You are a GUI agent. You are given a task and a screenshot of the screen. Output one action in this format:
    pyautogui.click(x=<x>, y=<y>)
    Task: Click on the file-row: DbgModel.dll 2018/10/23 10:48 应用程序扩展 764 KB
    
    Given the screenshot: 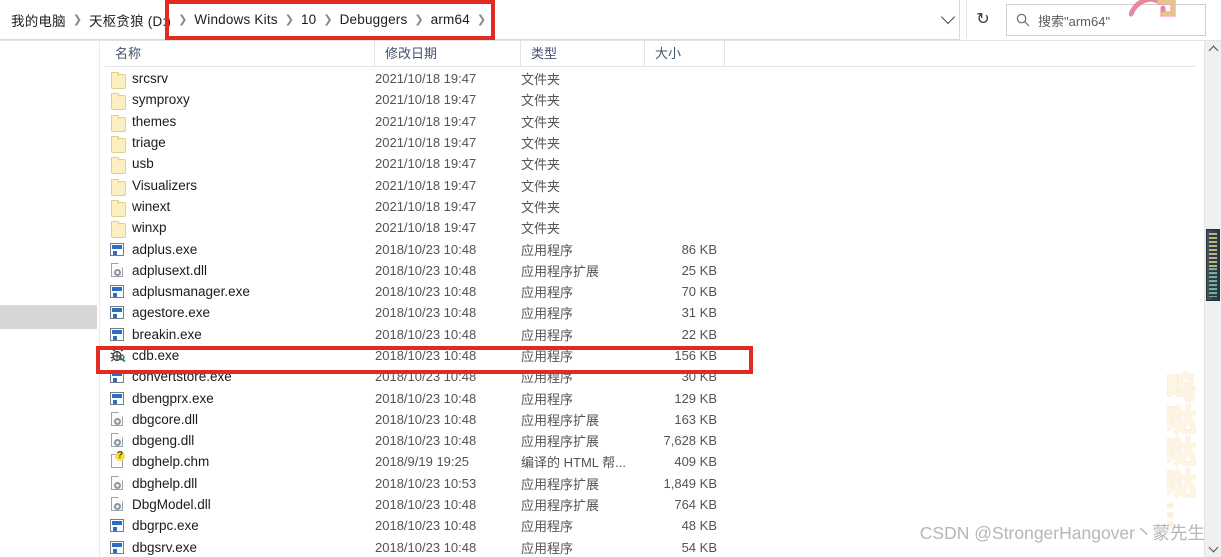 What is the action you would take?
    pyautogui.click(x=650, y=504)
    